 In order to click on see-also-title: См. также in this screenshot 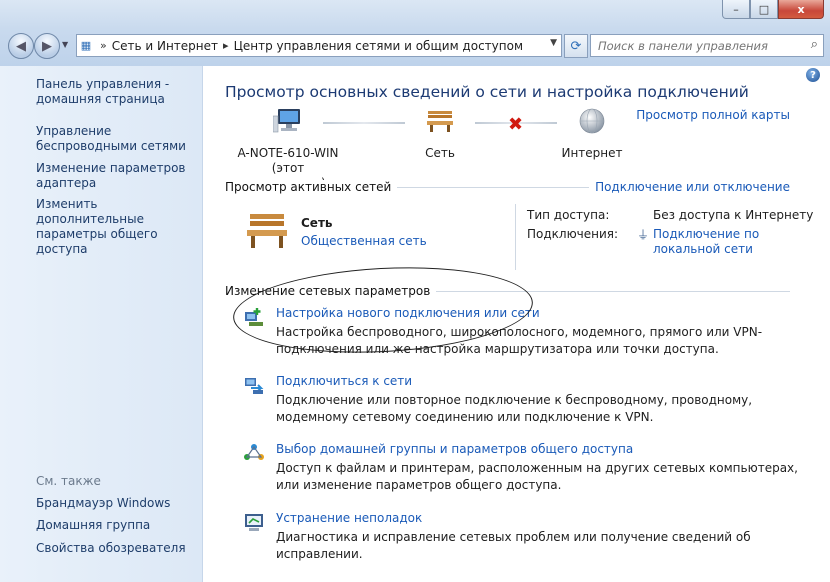, I will do `click(68, 481)`.